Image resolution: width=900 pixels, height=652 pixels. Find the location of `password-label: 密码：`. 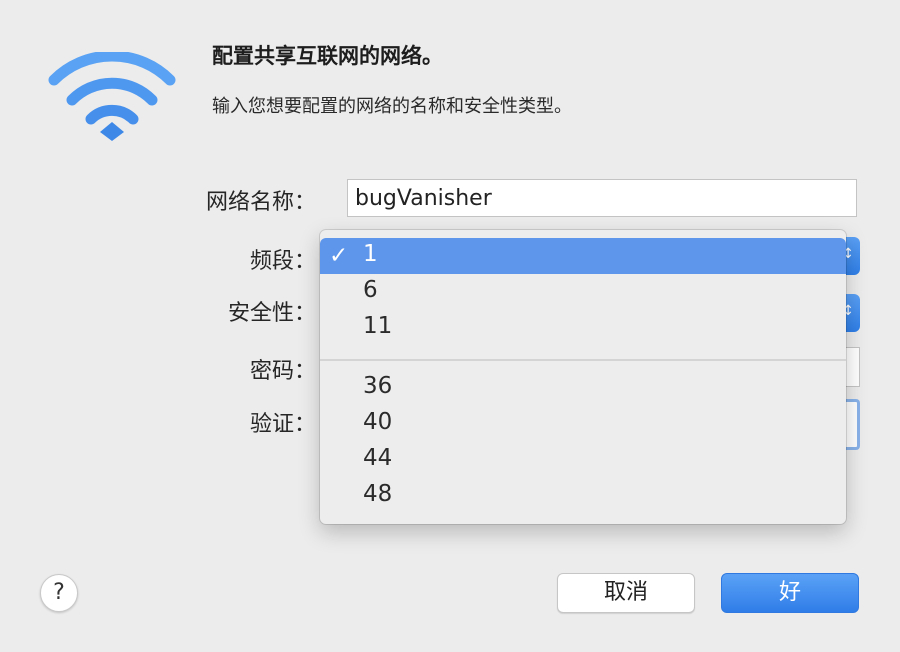

password-label: 密码： is located at coordinates (282, 371).